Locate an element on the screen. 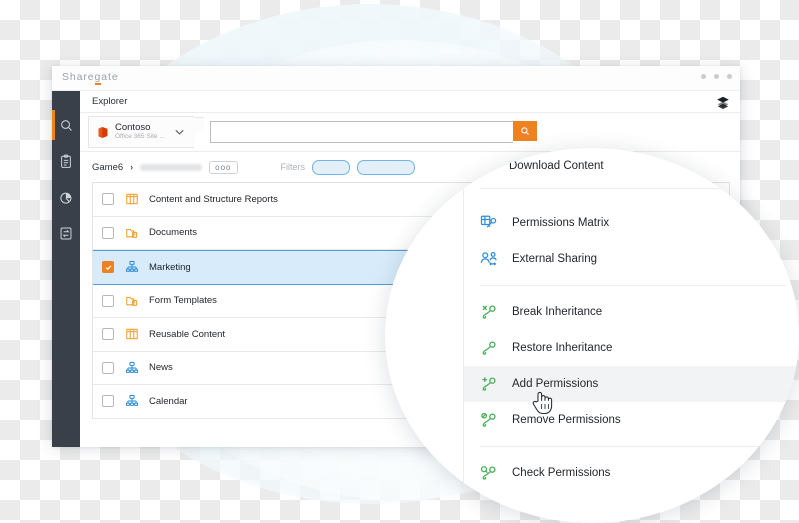 This screenshot has width=799, height=523. search-bar is located at coordinates (373, 132).